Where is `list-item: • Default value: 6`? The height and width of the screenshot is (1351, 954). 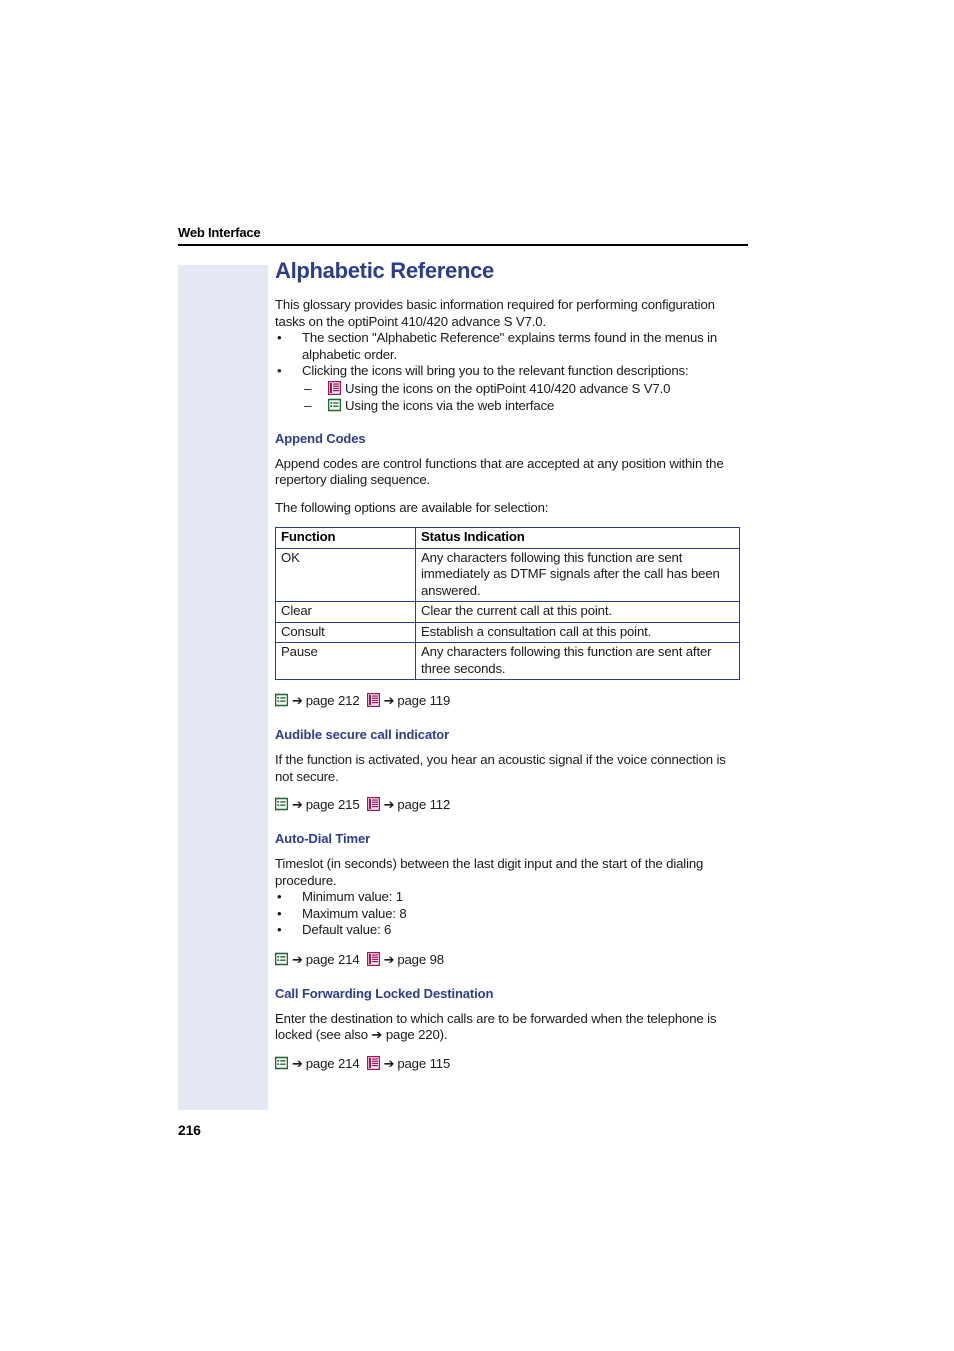
list-item: • Default value: 6 is located at coordinates (510, 930).